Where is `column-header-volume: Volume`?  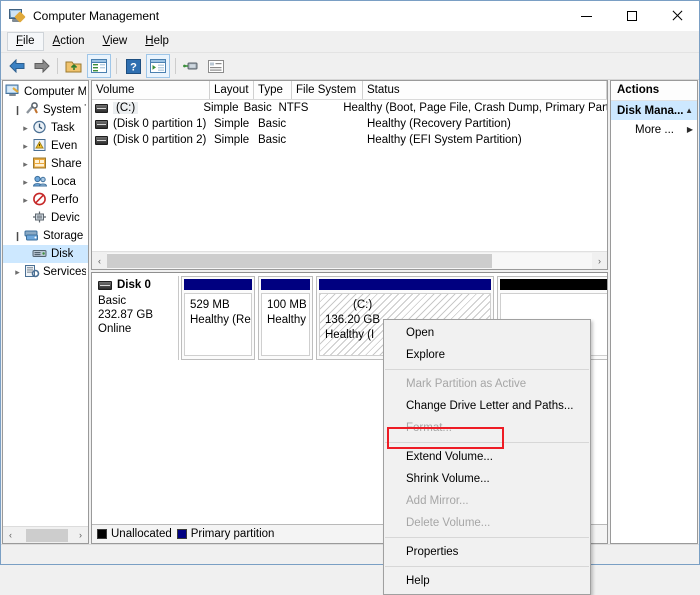 column-header-volume: Volume is located at coordinates (151, 90).